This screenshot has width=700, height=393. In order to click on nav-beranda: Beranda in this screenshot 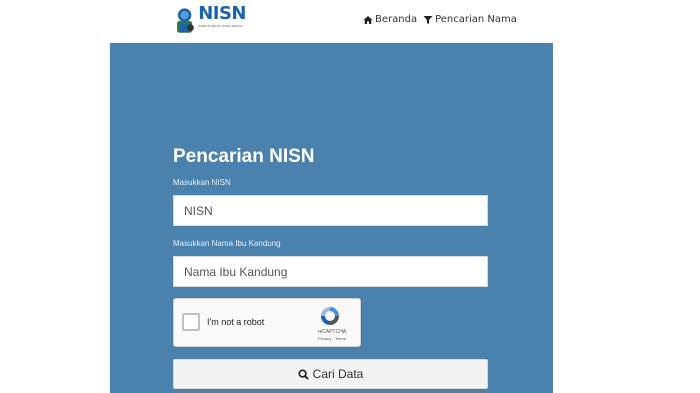, I will do `click(390, 19)`.